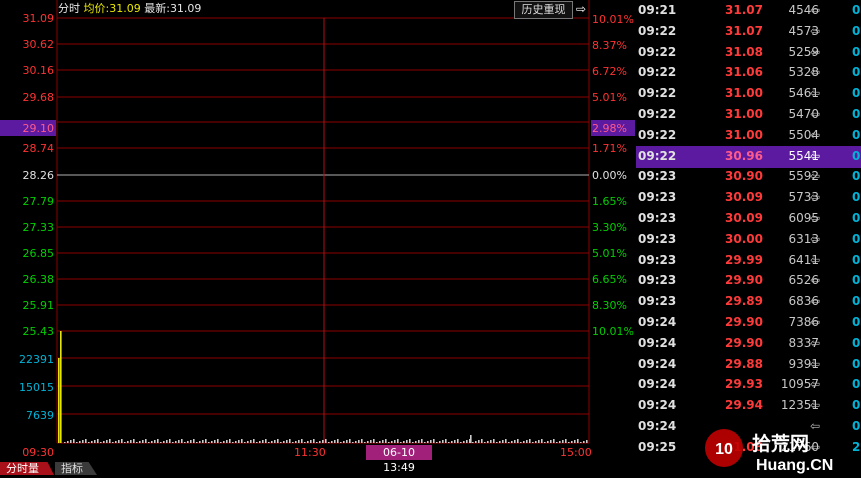 The width and height of the screenshot is (861, 478). I want to click on right-axis-label: 6.65%, so click(609, 279).